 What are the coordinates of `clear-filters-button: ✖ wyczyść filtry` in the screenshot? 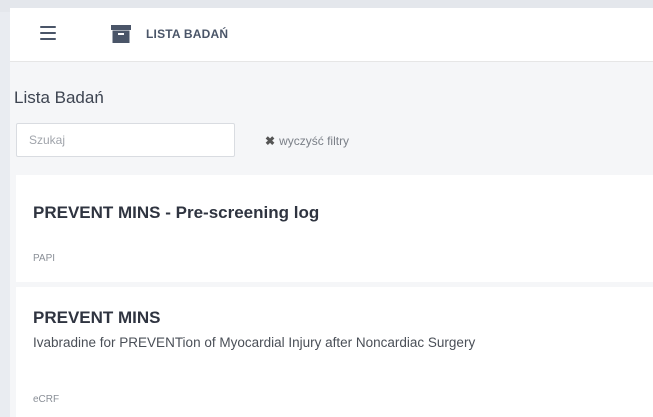 It's located at (307, 141).